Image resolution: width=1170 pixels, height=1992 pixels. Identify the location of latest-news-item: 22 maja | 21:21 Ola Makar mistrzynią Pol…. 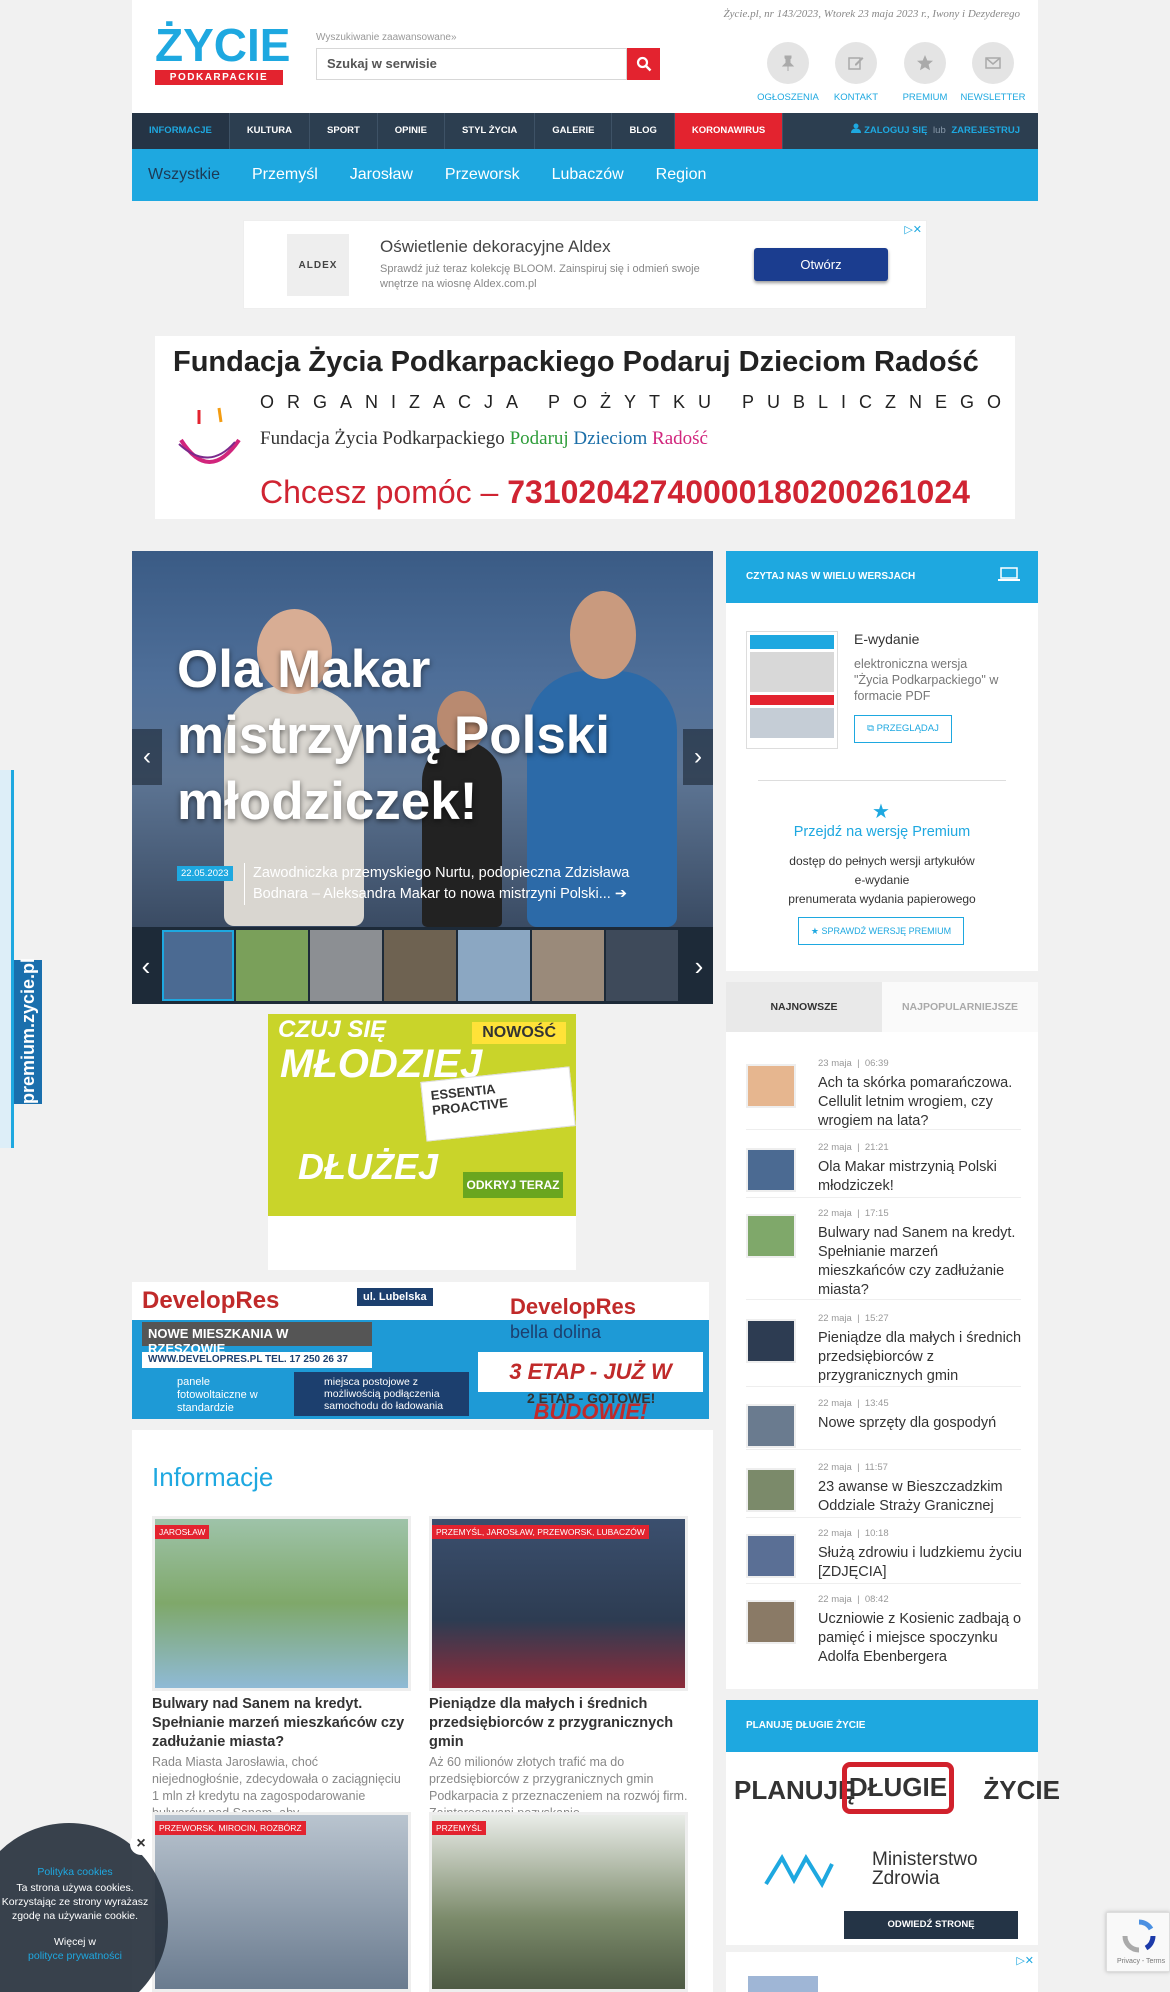
(883, 1170).